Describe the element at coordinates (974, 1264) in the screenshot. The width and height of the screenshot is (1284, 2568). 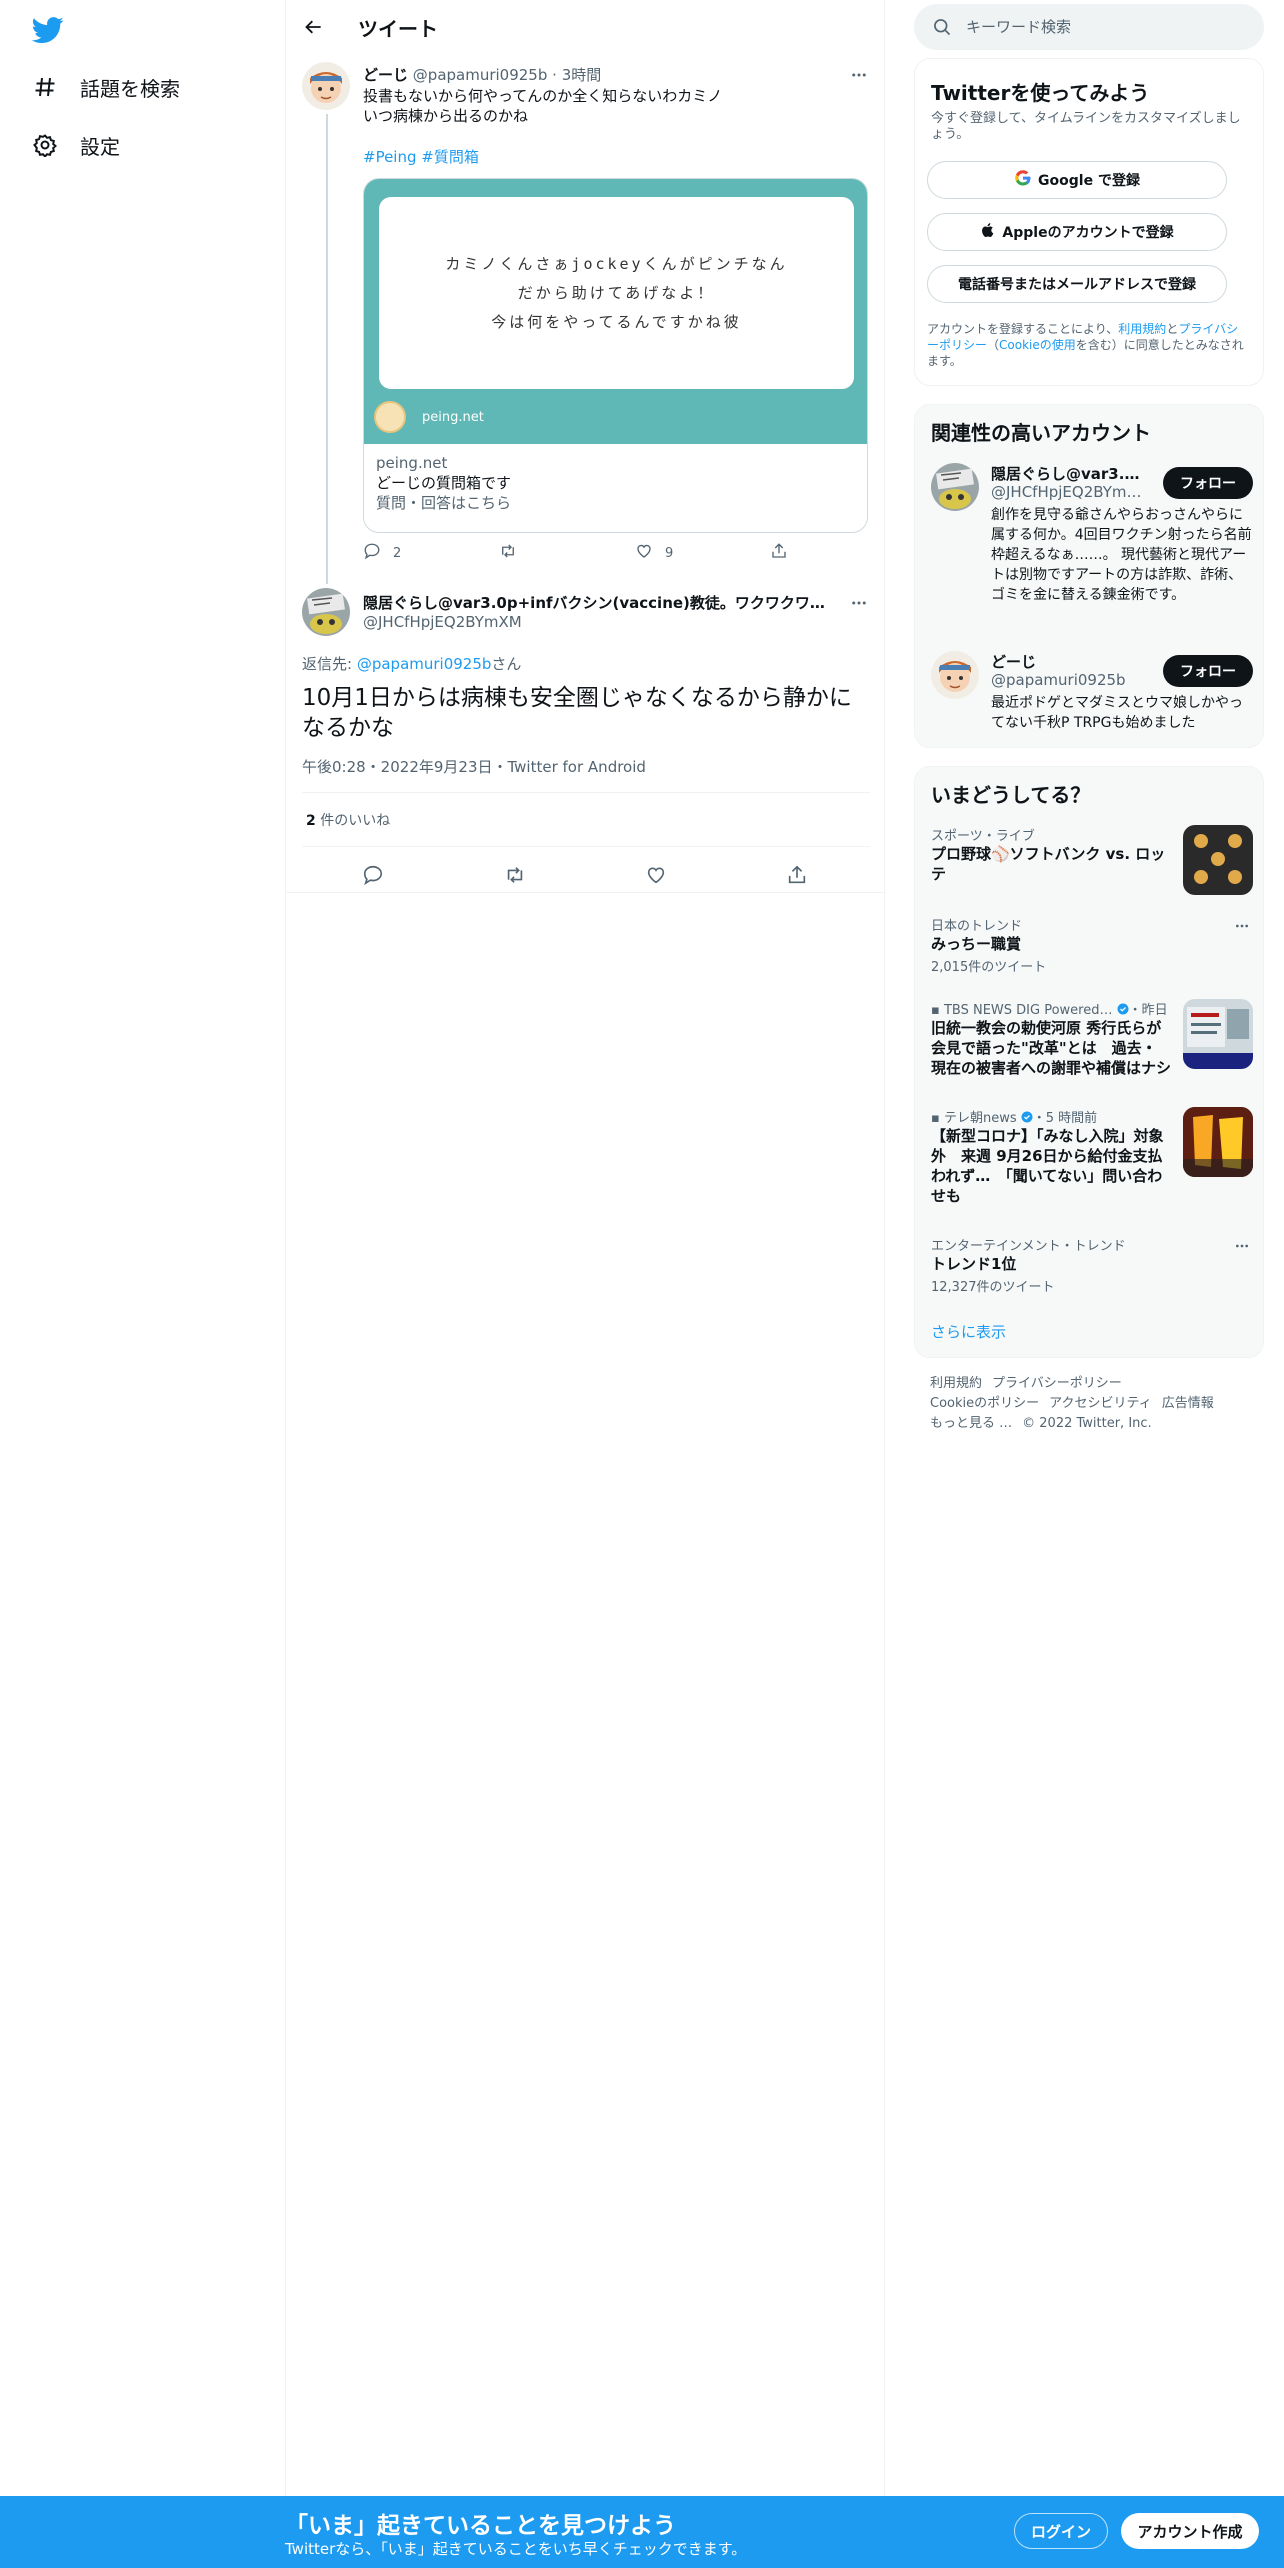
I see `trend-title: トレンド1位` at that location.